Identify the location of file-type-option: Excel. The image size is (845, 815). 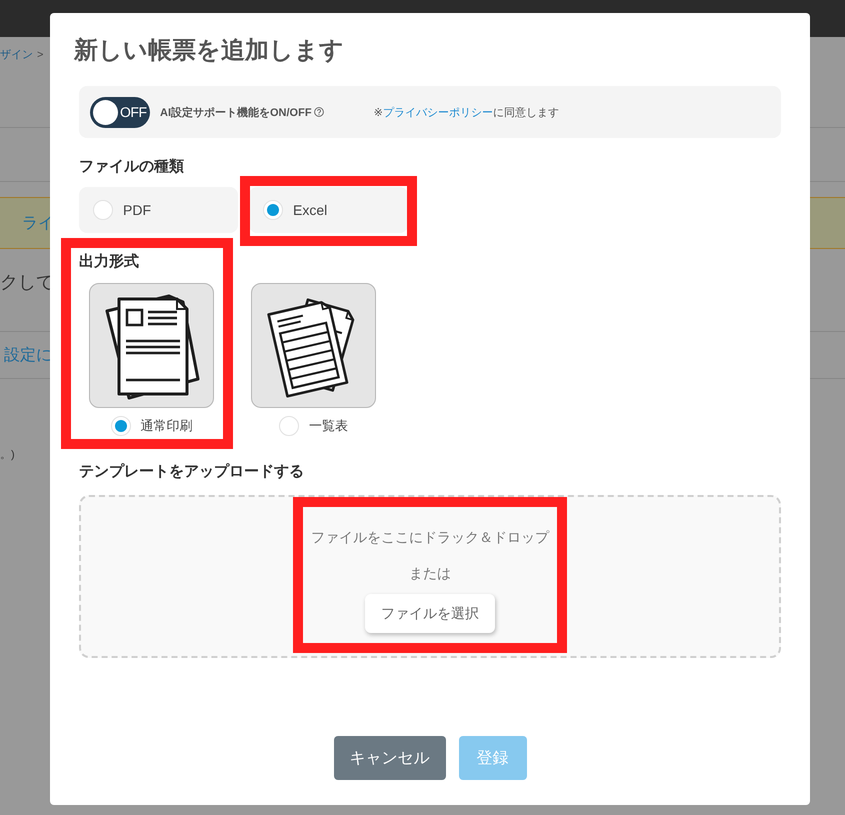
(328, 210).